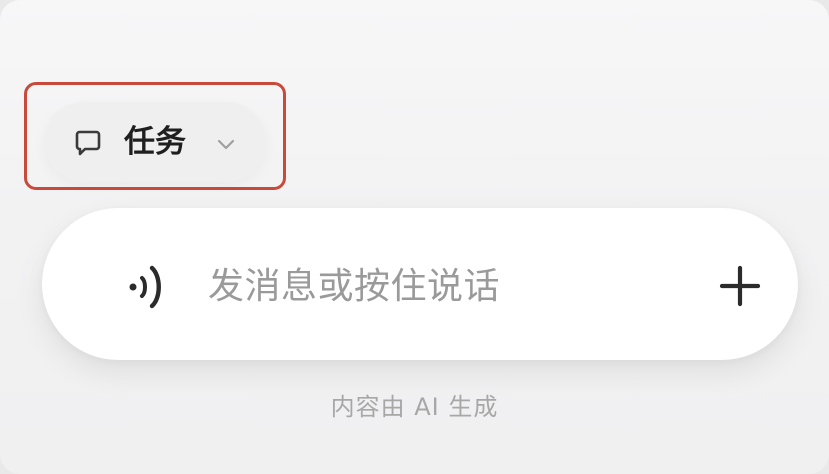 Image resolution: width=829 pixels, height=474 pixels. I want to click on mode-label: 任务, so click(155, 142).